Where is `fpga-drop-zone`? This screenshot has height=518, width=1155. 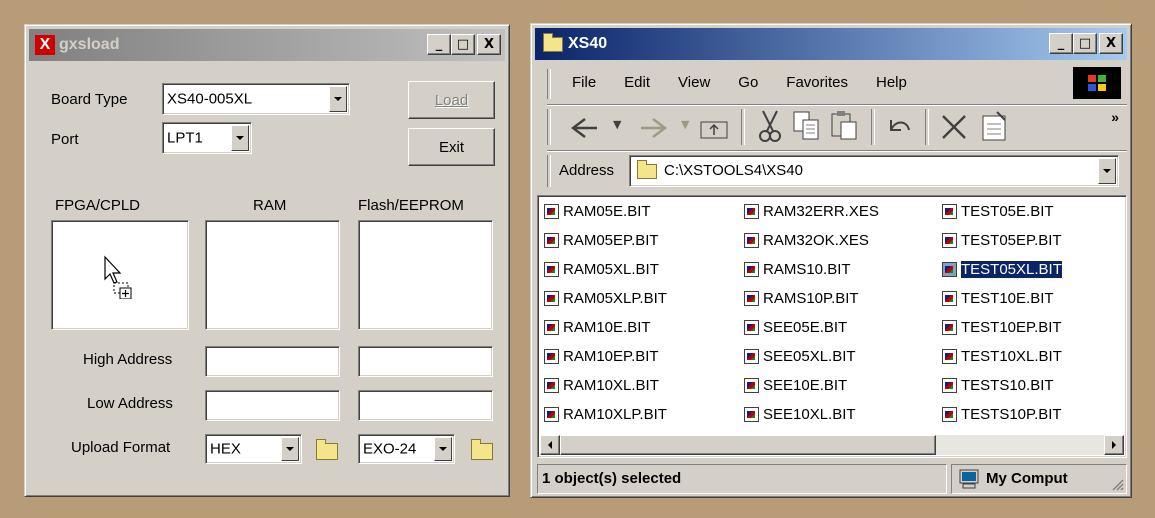
fpga-drop-zone is located at coordinates (120, 275).